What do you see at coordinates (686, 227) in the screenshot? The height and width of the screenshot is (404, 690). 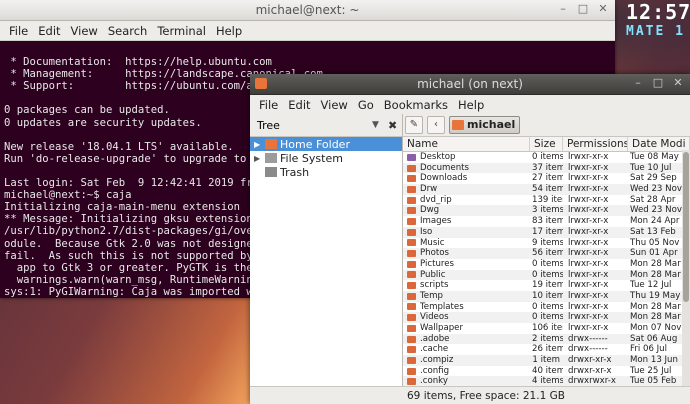 I see `scrollbar-thumb` at bounding box center [686, 227].